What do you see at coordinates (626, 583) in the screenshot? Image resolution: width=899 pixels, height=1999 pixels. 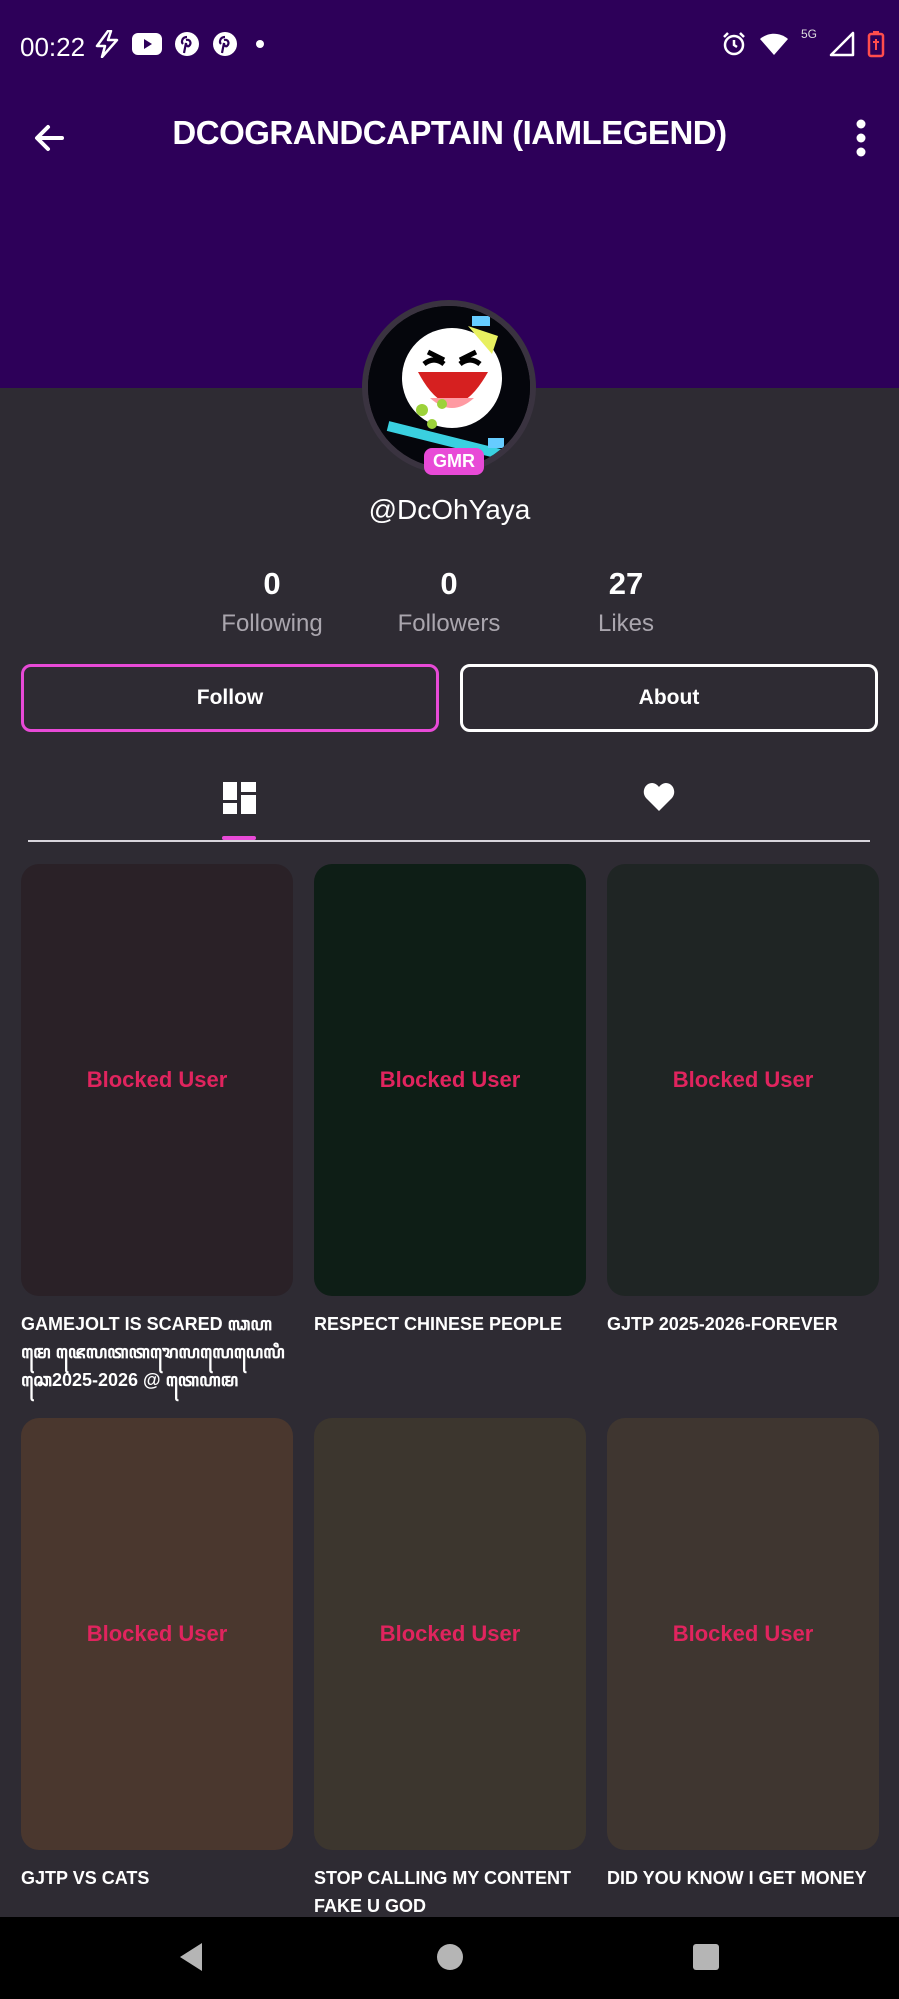 I see `stat-value: 27` at bounding box center [626, 583].